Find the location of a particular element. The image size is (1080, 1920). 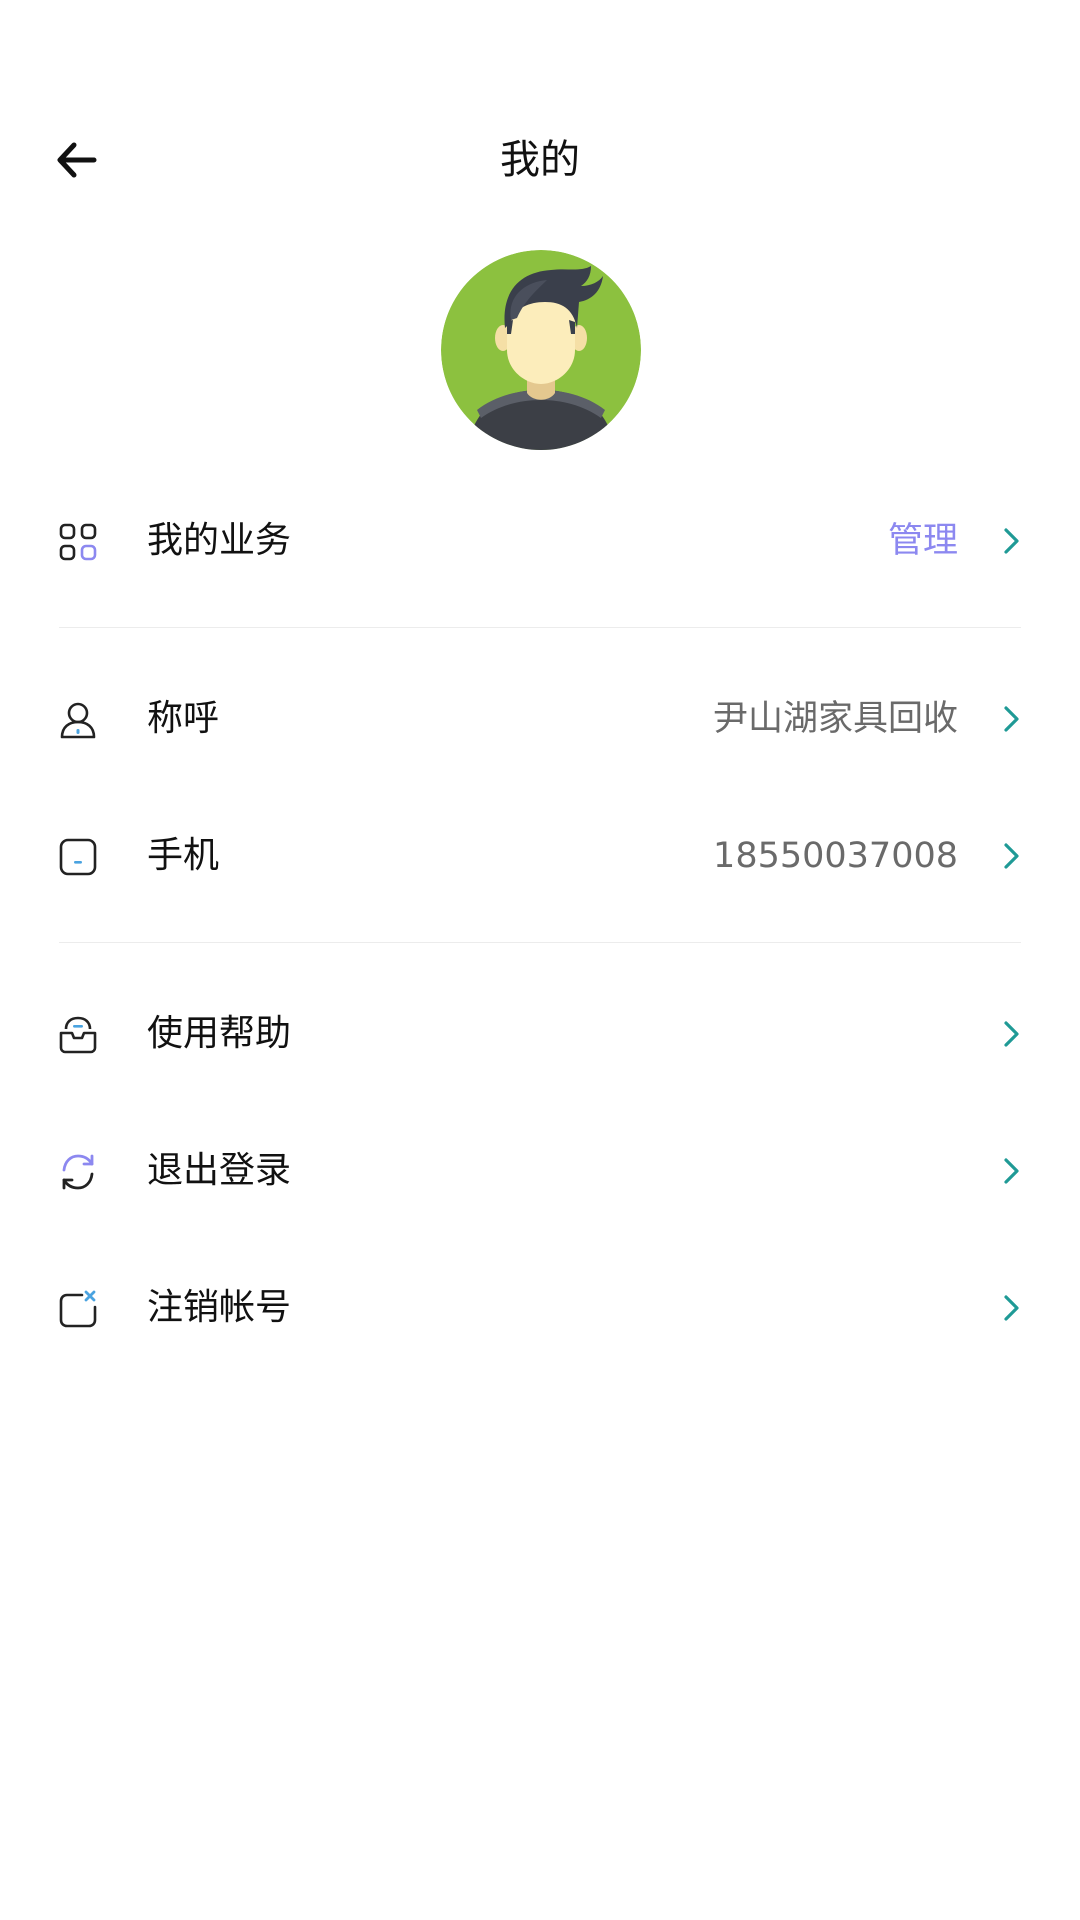

help-inbox-icon is located at coordinates (78, 1035).